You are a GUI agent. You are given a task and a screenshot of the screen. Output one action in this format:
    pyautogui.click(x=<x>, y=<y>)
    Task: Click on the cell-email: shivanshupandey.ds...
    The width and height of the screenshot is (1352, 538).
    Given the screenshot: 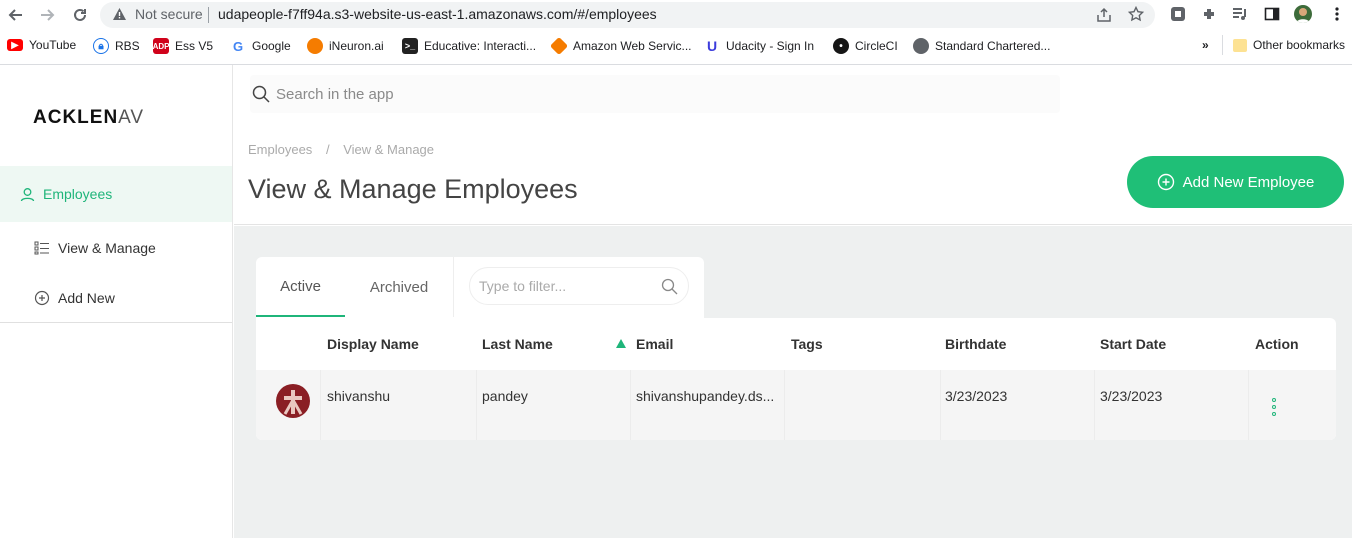 What is the action you would take?
    pyautogui.click(x=705, y=396)
    